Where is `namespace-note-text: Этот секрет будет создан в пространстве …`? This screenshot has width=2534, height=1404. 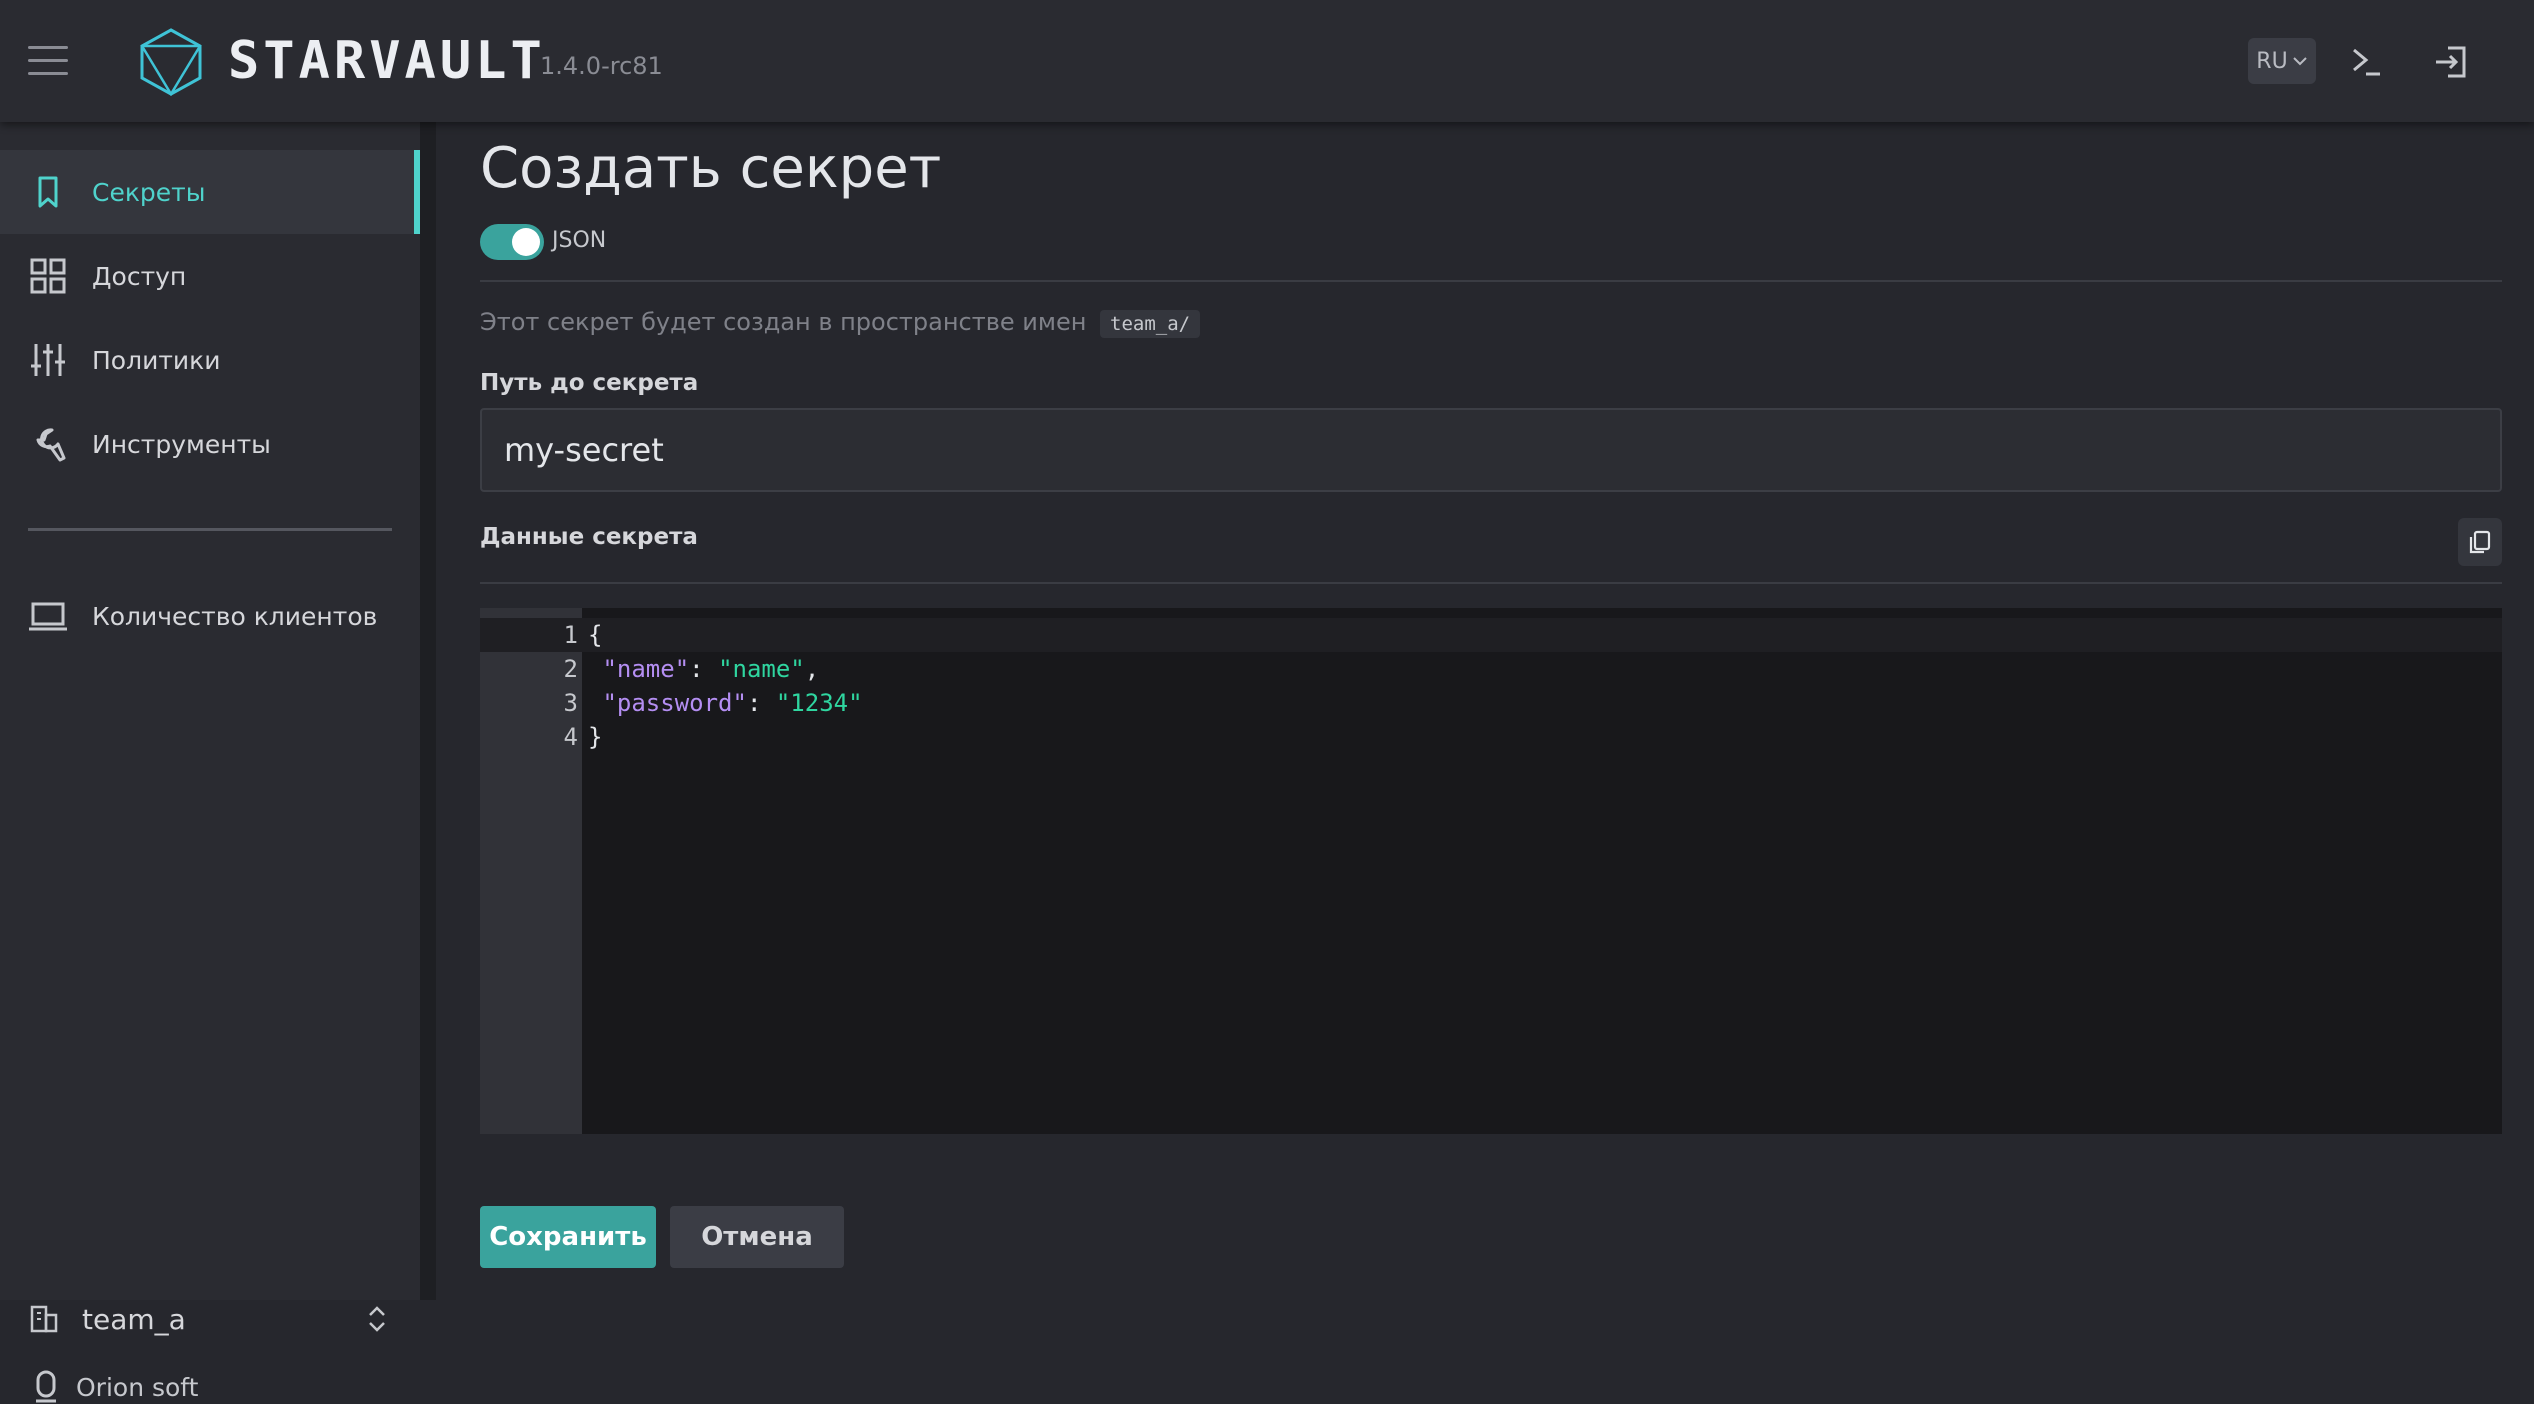
namespace-note-text: Этот секрет будет создан в пространстве … is located at coordinates (783, 322).